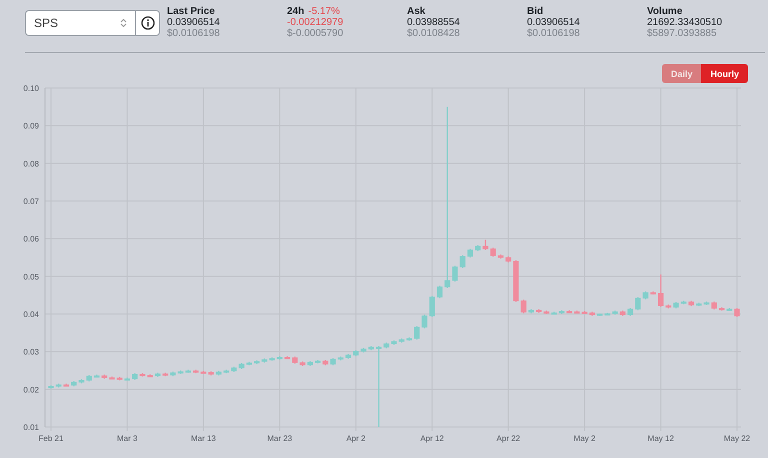  What do you see at coordinates (585, 438) in the screenshot?
I see `axis-tick-label: May 2` at bounding box center [585, 438].